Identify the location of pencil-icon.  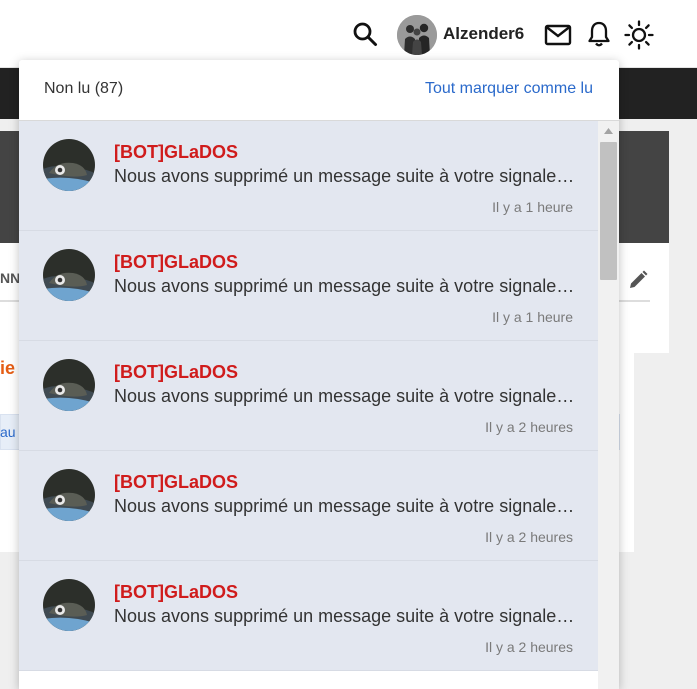
(638, 280).